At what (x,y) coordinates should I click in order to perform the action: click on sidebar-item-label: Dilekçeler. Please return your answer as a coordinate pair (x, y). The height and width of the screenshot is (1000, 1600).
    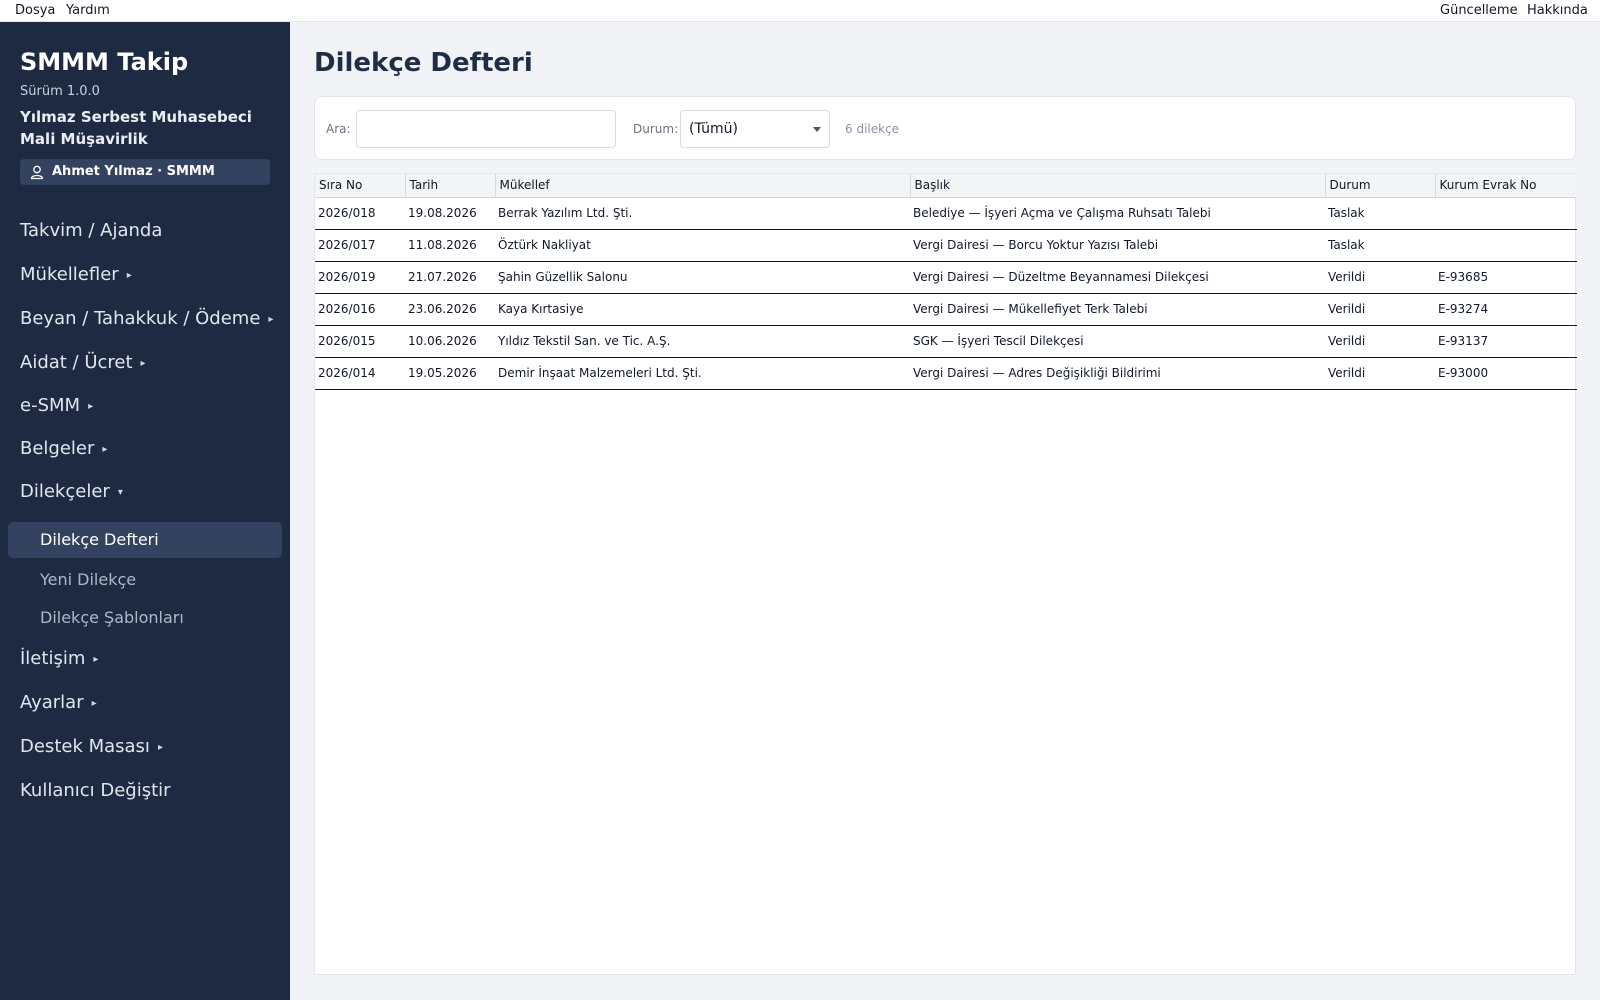
    Looking at the image, I should click on (65, 491).